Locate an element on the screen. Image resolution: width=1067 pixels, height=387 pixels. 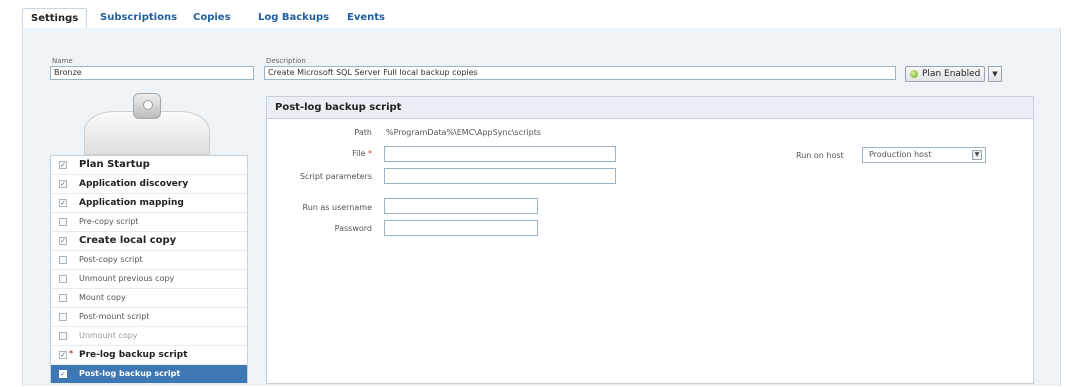
path-value: %ProgramData%\EMC\AppSync\scripts is located at coordinates (464, 132).